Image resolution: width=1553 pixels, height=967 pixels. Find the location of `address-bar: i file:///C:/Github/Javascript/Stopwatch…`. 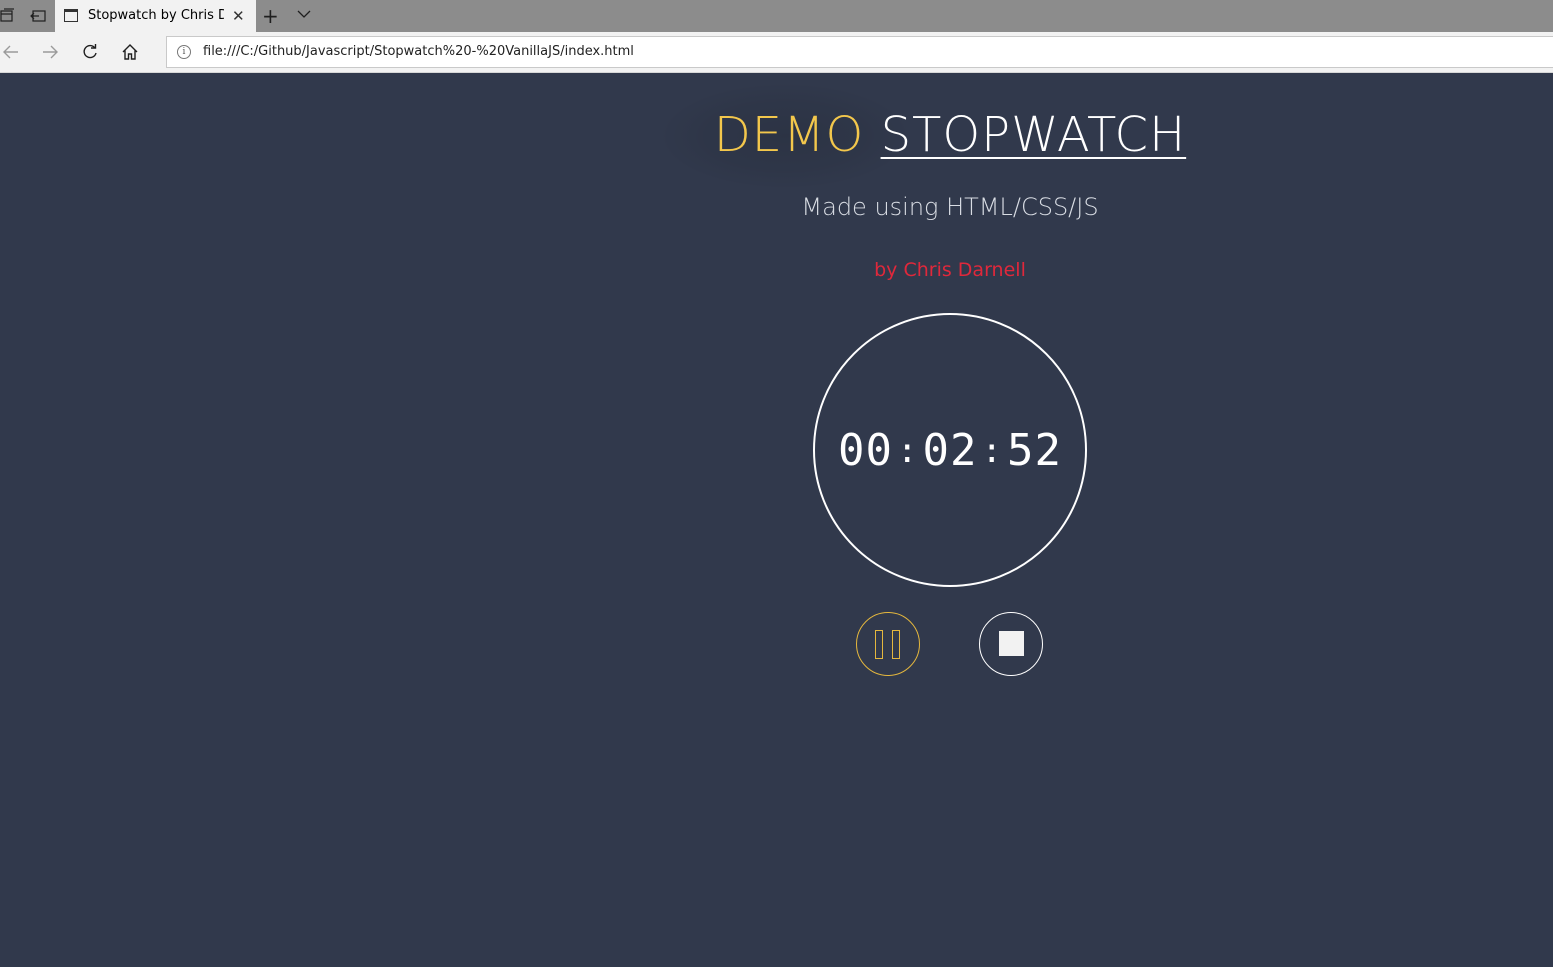

address-bar: i file:///C:/Github/Javascript/Stopwatch… is located at coordinates (776, 52).